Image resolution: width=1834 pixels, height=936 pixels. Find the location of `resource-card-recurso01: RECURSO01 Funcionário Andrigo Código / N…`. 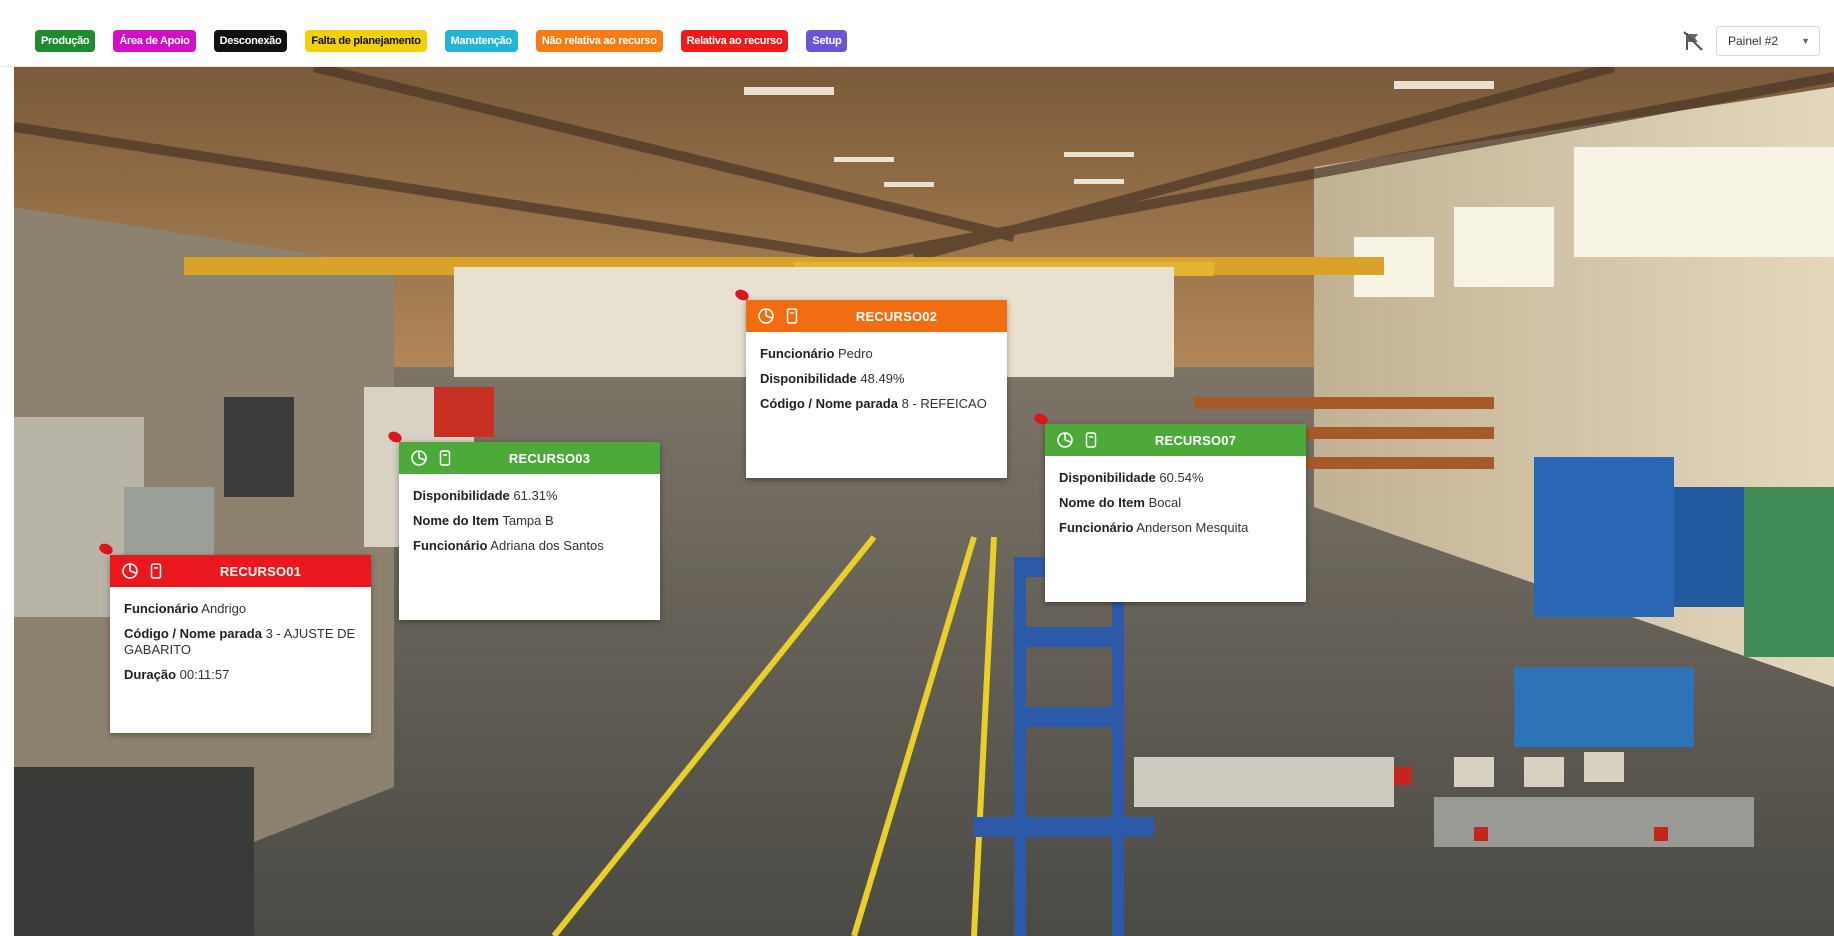

resource-card-recurso01: RECURSO01 Funcionário Andrigo Código / N… is located at coordinates (240, 644).